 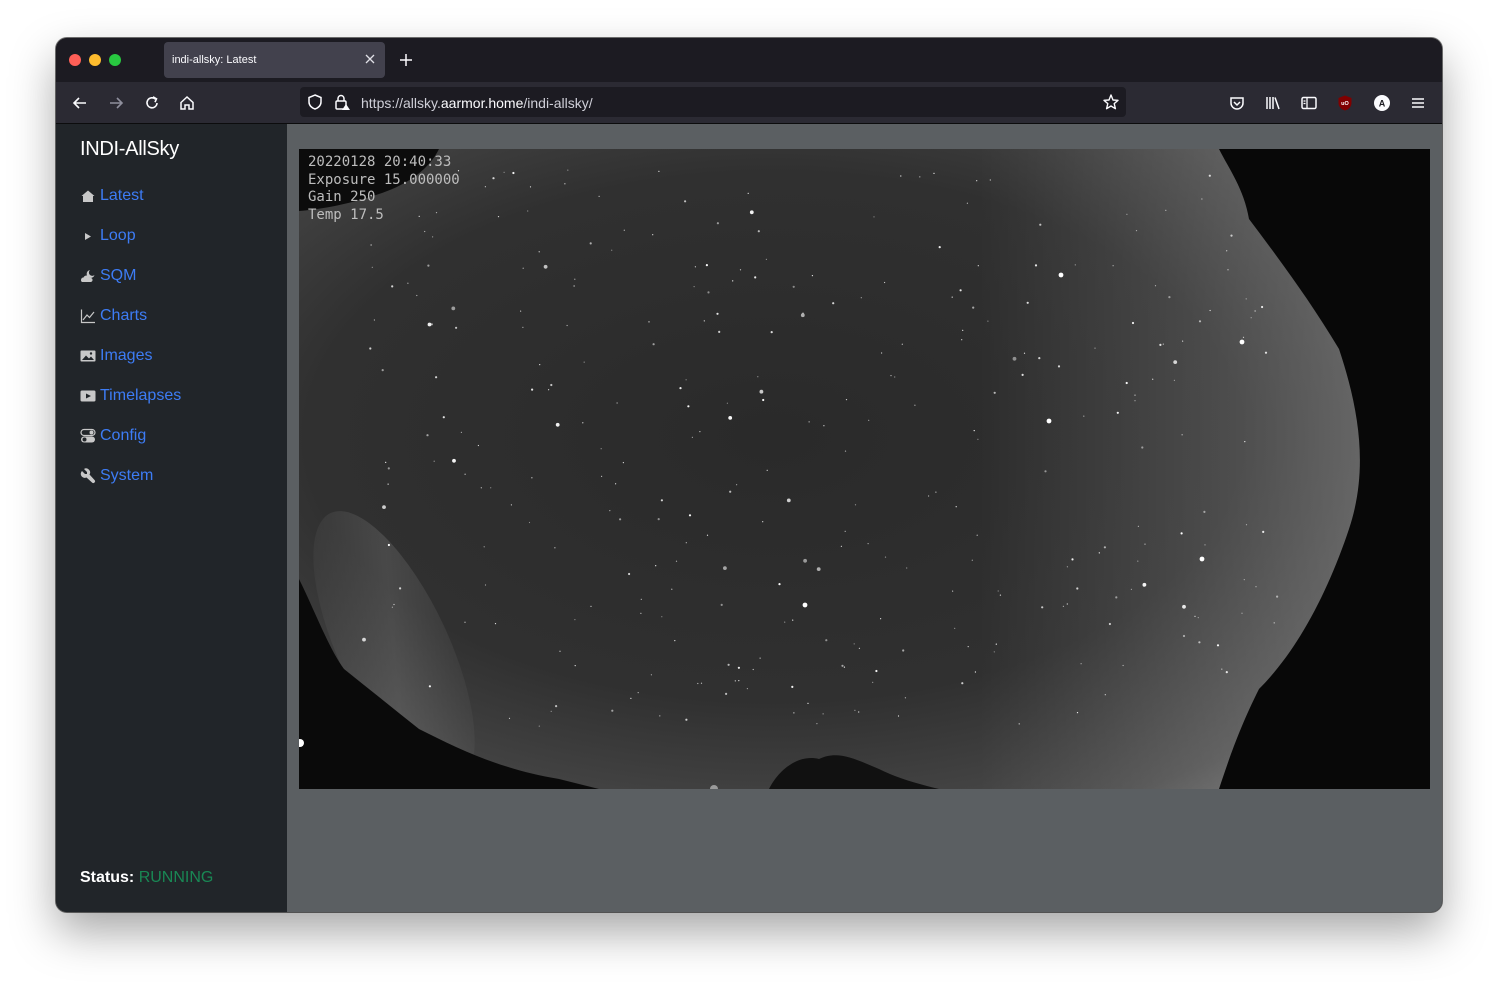 I want to click on forward-arrow-icon, so click(x=116, y=103).